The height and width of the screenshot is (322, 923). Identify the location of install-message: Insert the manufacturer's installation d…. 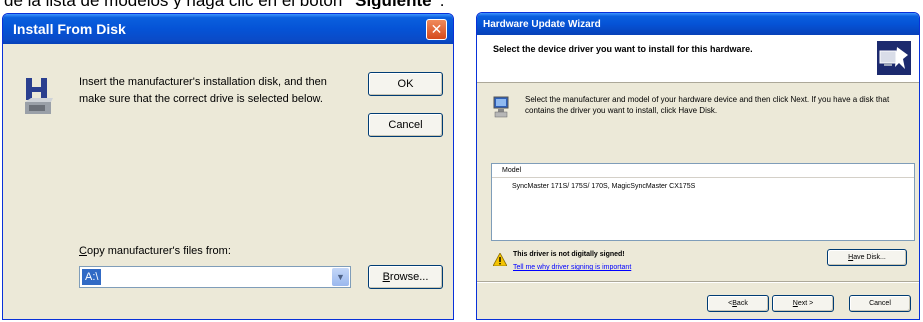
(203, 90).